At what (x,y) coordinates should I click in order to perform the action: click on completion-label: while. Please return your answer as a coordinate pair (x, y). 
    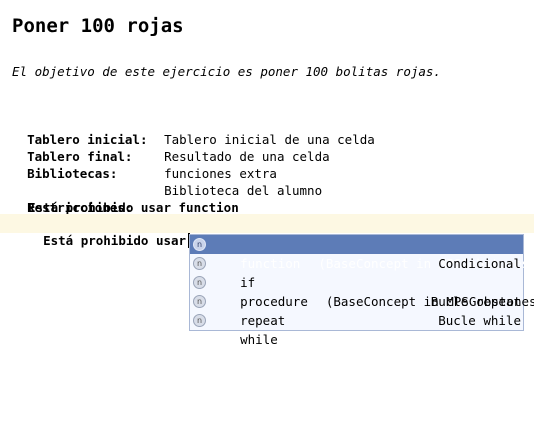
    Looking at the image, I should click on (259, 339).